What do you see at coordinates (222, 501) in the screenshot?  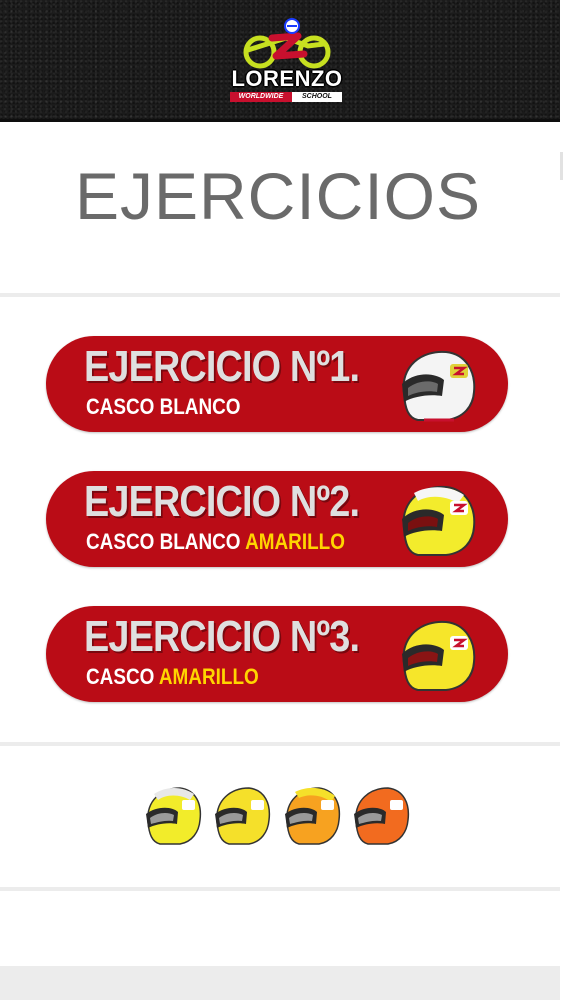 I see `exercise-2-title: EJERCICIO Nº2.` at bounding box center [222, 501].